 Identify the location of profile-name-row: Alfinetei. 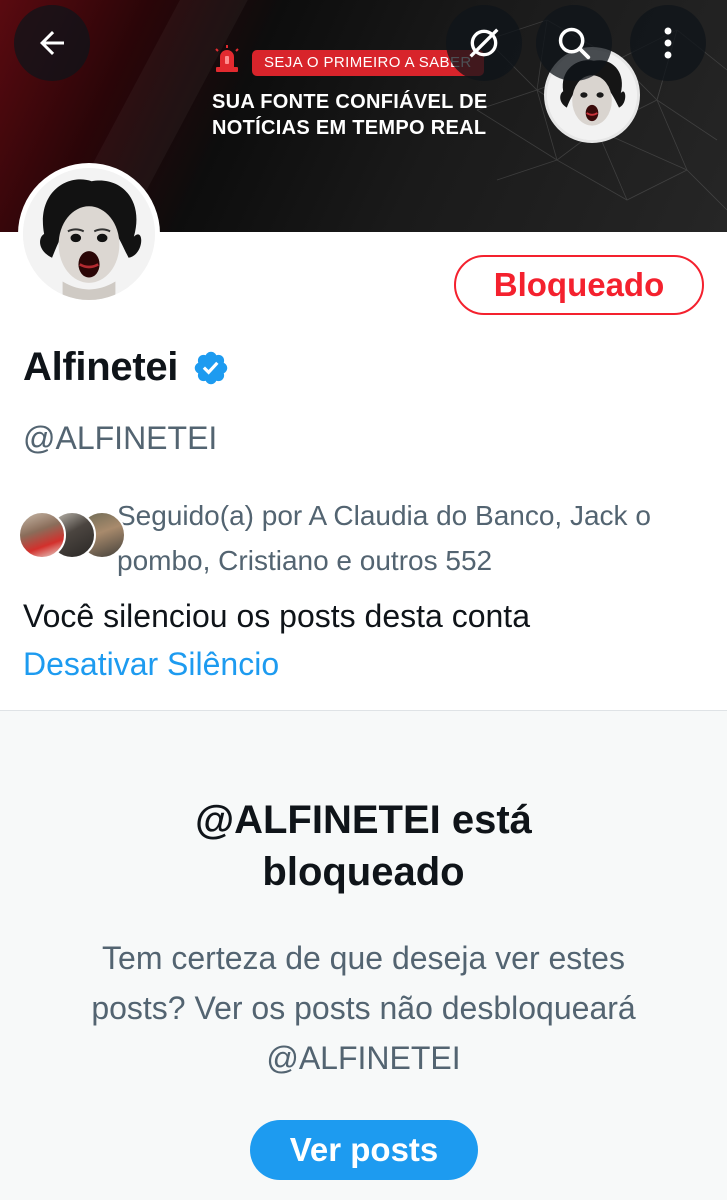
(126, 367).